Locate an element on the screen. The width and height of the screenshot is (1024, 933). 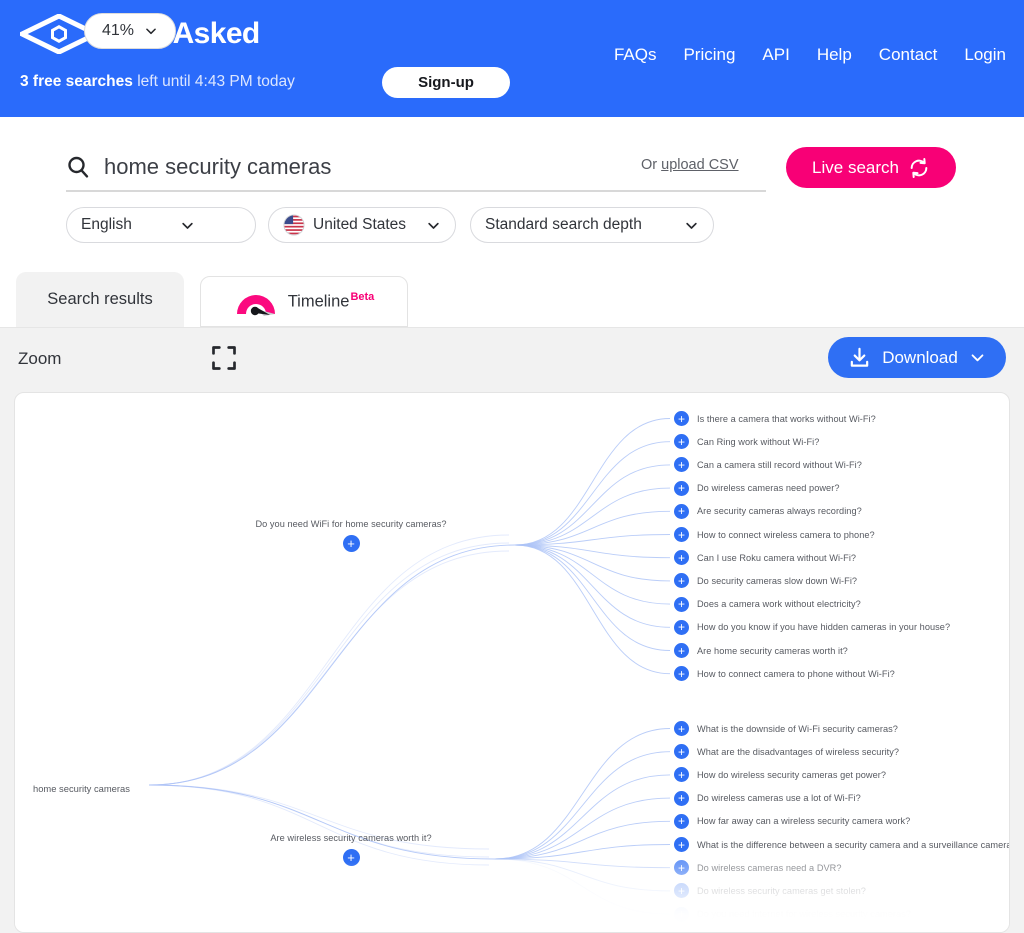
live-search-button: Live search is located at coordinates (871, 167).